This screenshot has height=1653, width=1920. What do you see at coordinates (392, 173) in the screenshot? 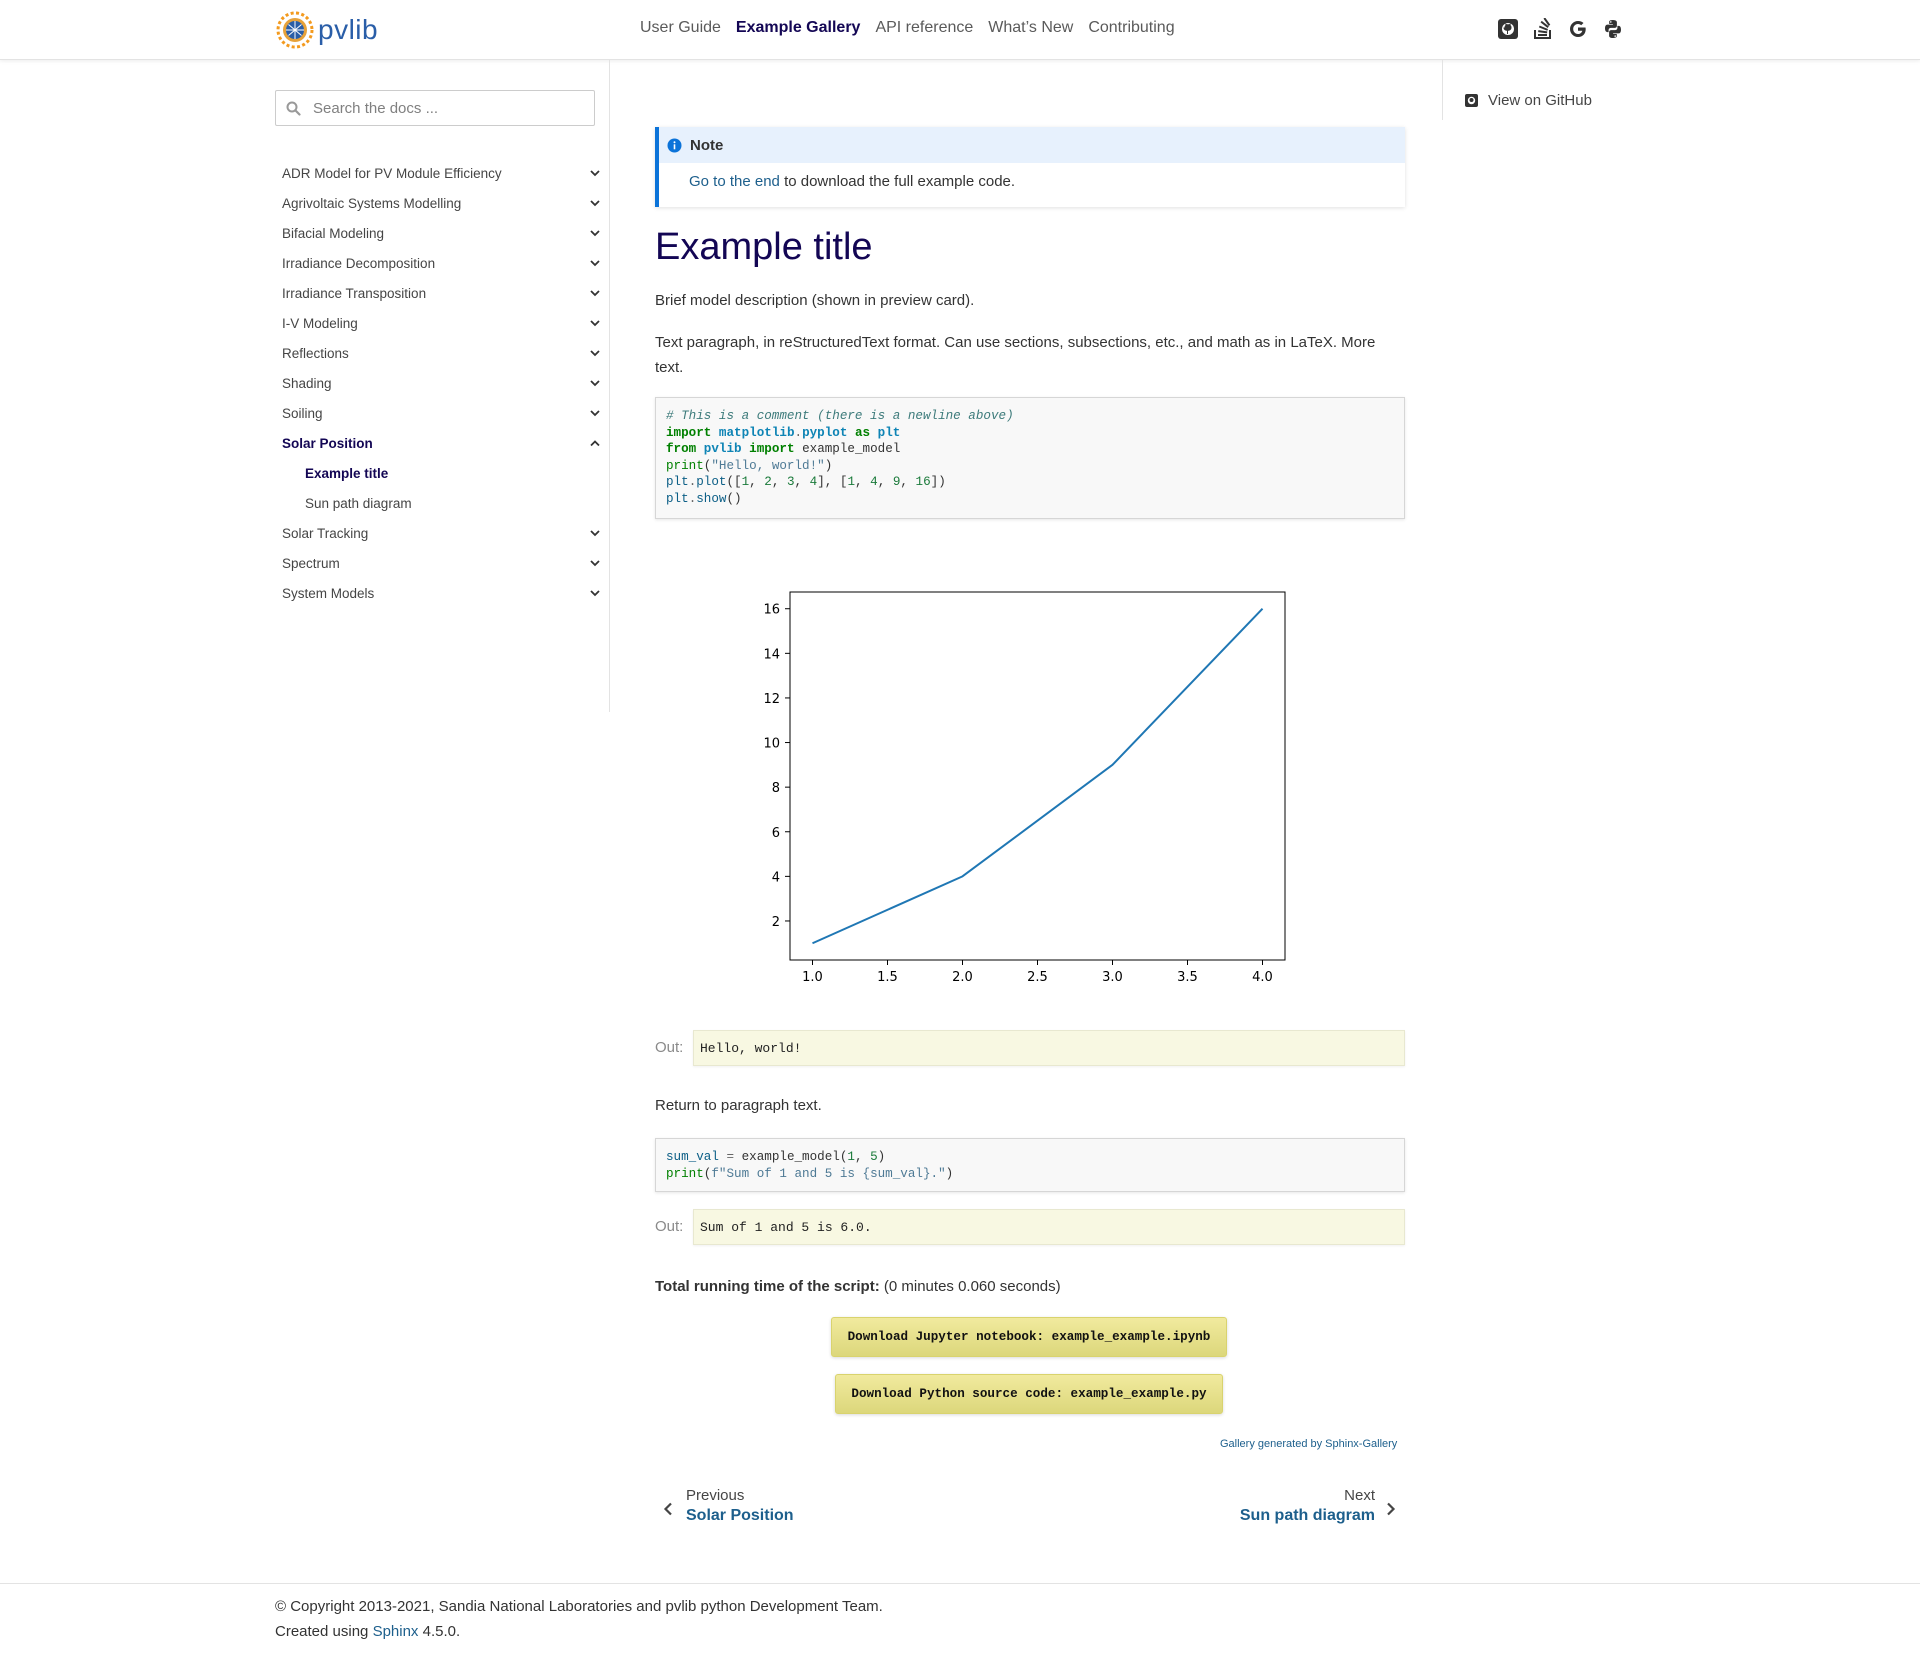
I see `sidebar-item-label: ADR Model for PV Module Efficiency` at bounding box center [392, 173].